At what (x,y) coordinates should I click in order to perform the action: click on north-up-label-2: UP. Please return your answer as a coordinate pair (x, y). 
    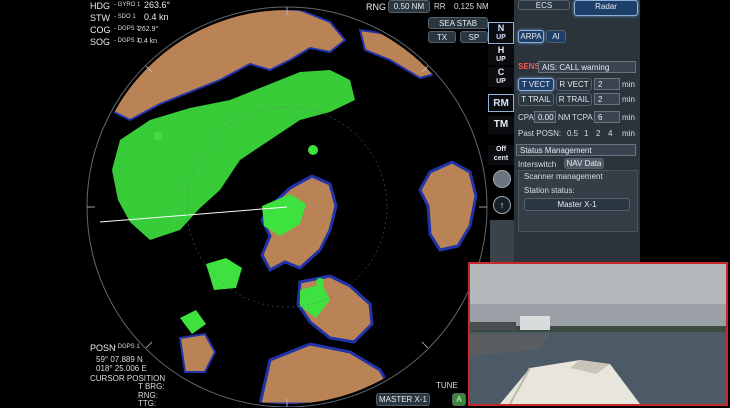
    Looking at the image, I should click on (501, 37).